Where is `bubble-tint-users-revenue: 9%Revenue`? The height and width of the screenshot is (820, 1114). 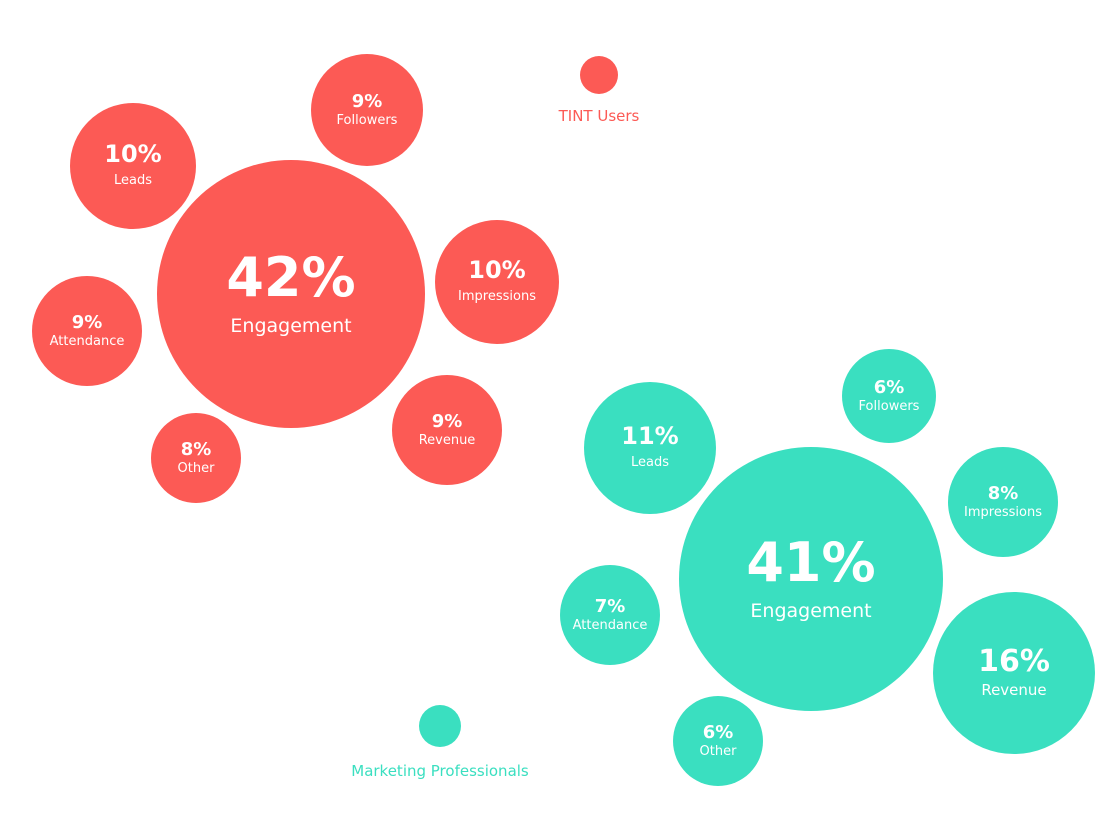 bubble-tint-users-revenue: 9%Revenue is located at coordinates (447, 430).